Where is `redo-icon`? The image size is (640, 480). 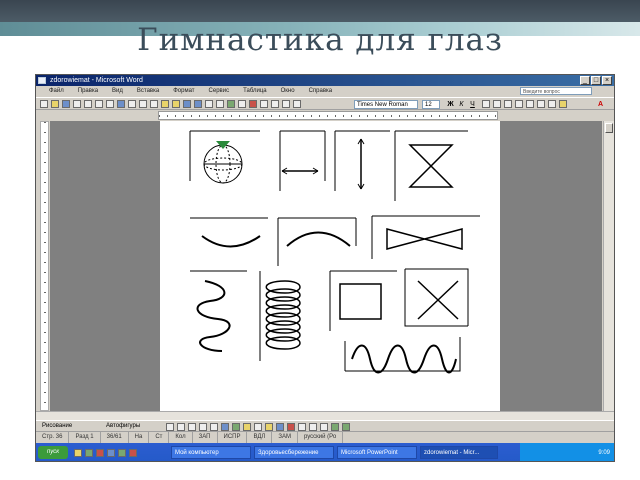 redo-icon is located at coordinates (198, 104).